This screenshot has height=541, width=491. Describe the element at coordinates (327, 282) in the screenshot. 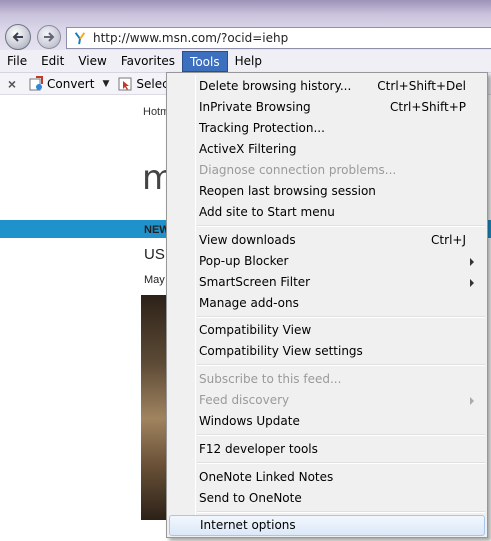

I see `menu-item-smartscreen: SmartScreen Filter` at that location.